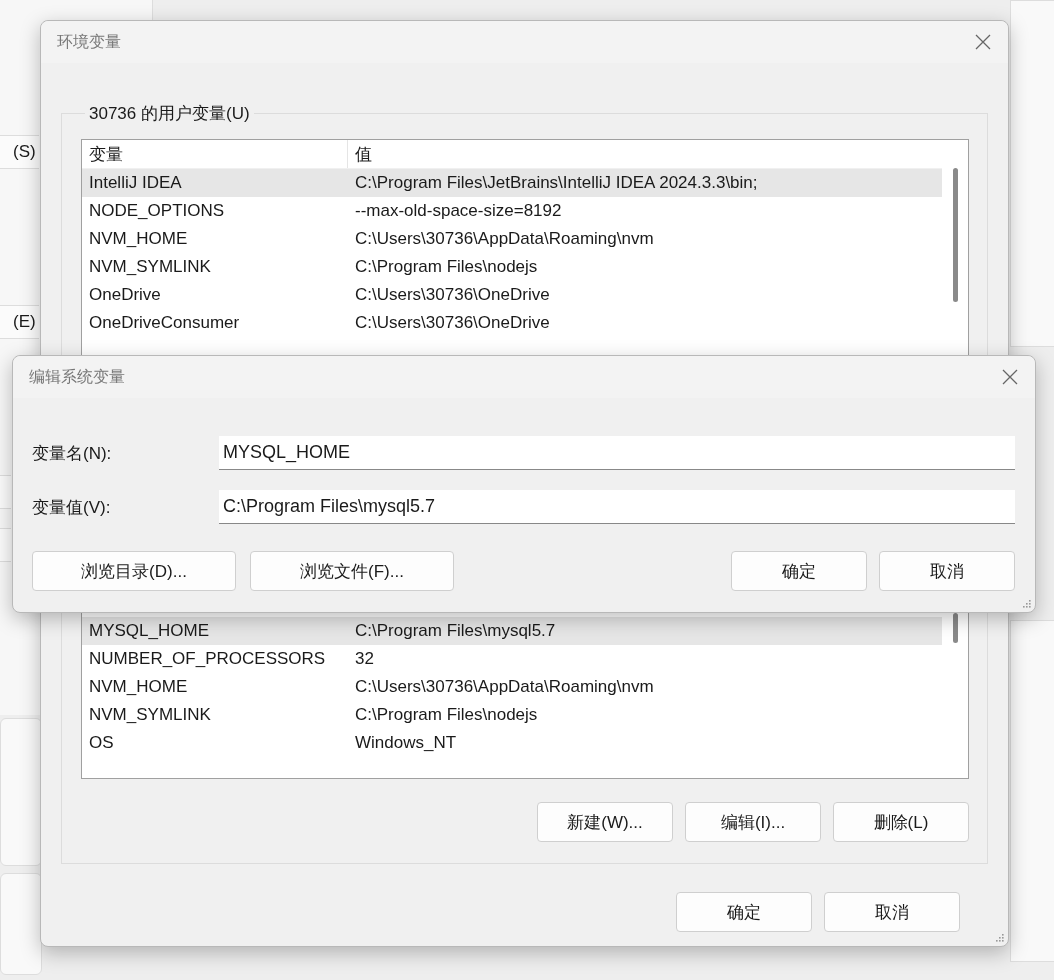  I want to click on table-cell-text: C:\Program Files\JetBrains\IntelliJ IDEA 2024.3.3\bin;, so click(556, 183).